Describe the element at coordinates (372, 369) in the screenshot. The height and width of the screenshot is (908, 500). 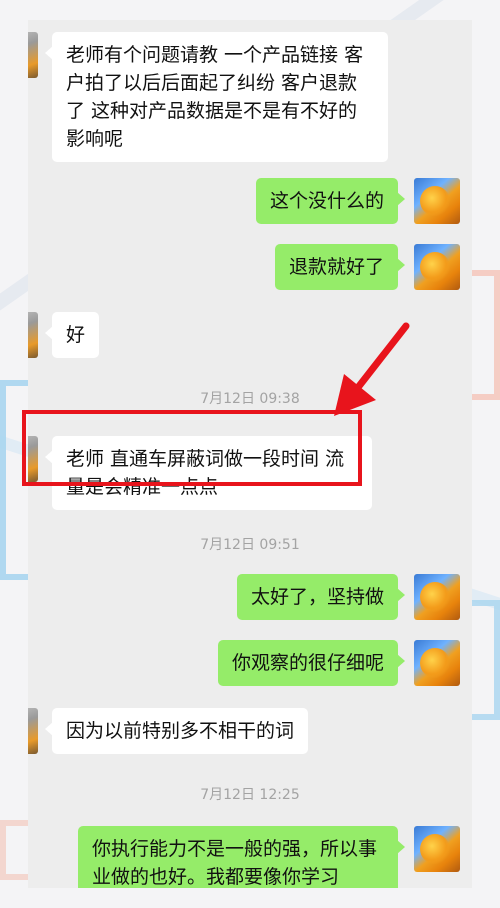
I see `red-arrow-icon` at that location.